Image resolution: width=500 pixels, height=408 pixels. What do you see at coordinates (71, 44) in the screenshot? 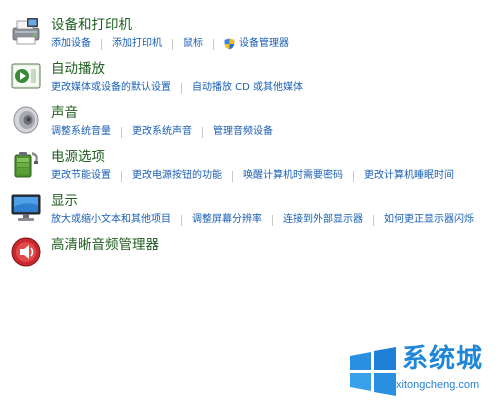
I see `add-device-link: 添加设备` at bounding box center [71, 44].